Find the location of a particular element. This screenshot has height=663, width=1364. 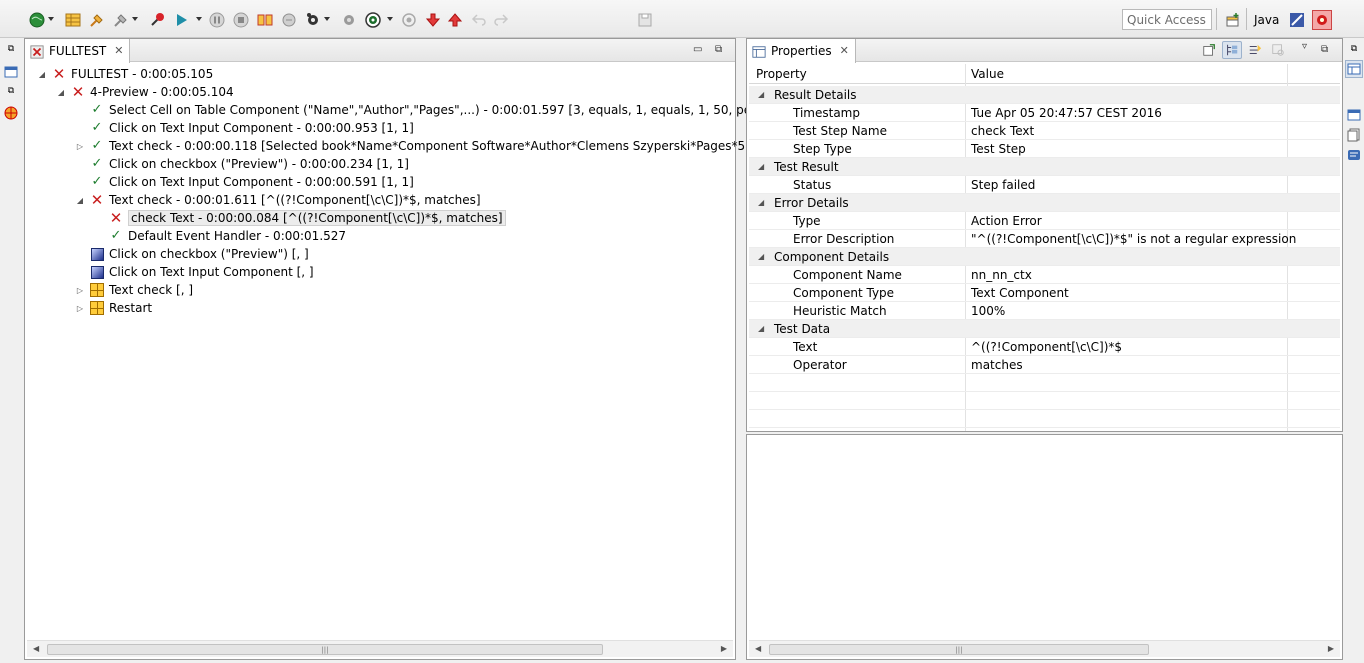

java-perspective-icon is located at coordinates (1297, 20).